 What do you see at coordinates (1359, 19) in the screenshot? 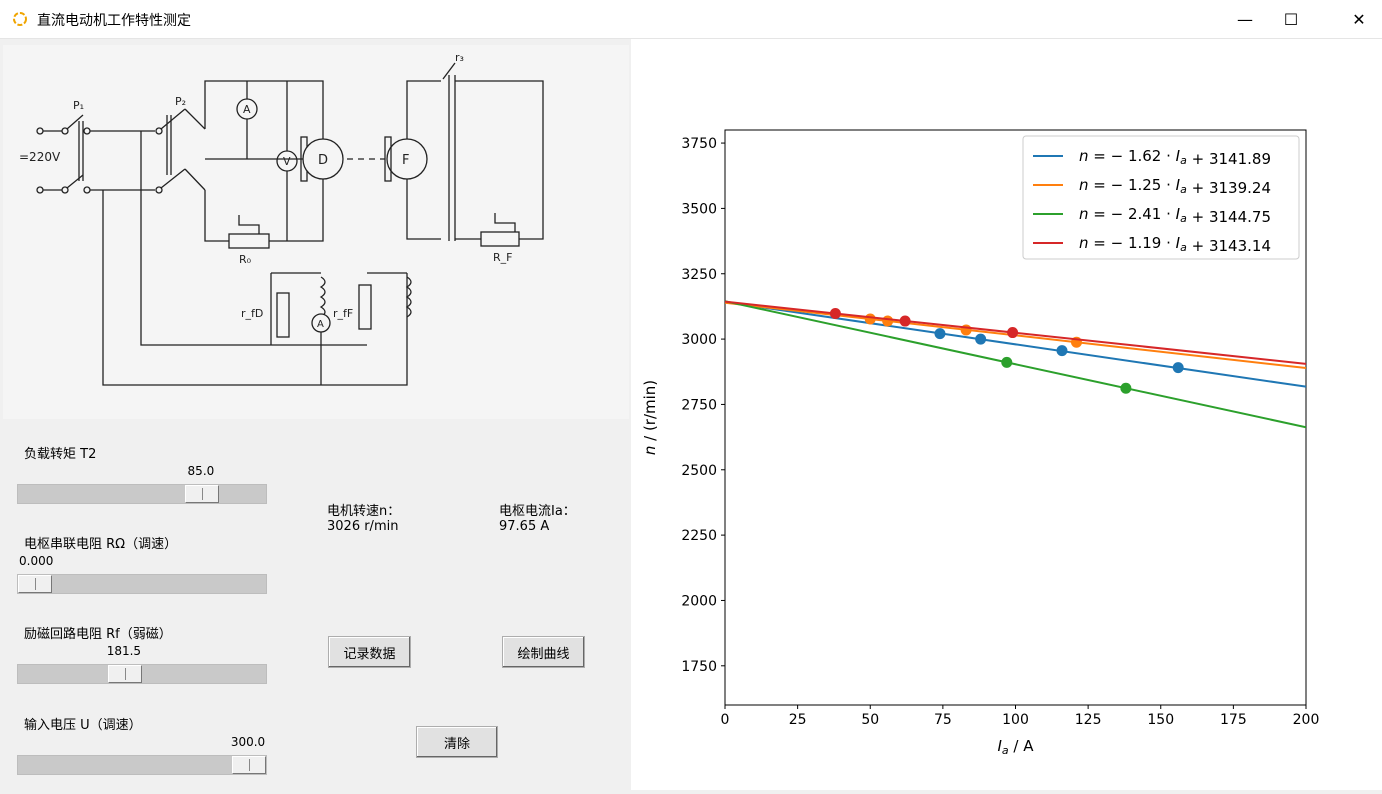
I see `close-button: ✕` at bounding box center [1359, 19].